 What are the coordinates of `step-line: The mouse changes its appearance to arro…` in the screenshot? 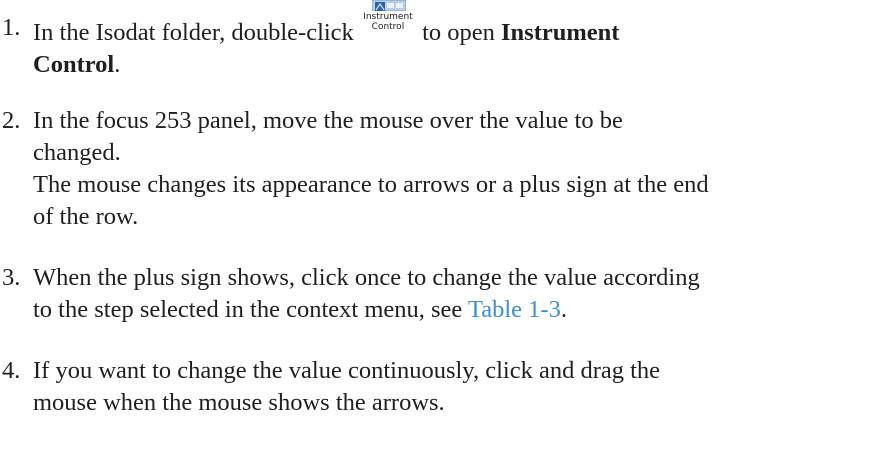 It's located at (371, 184).